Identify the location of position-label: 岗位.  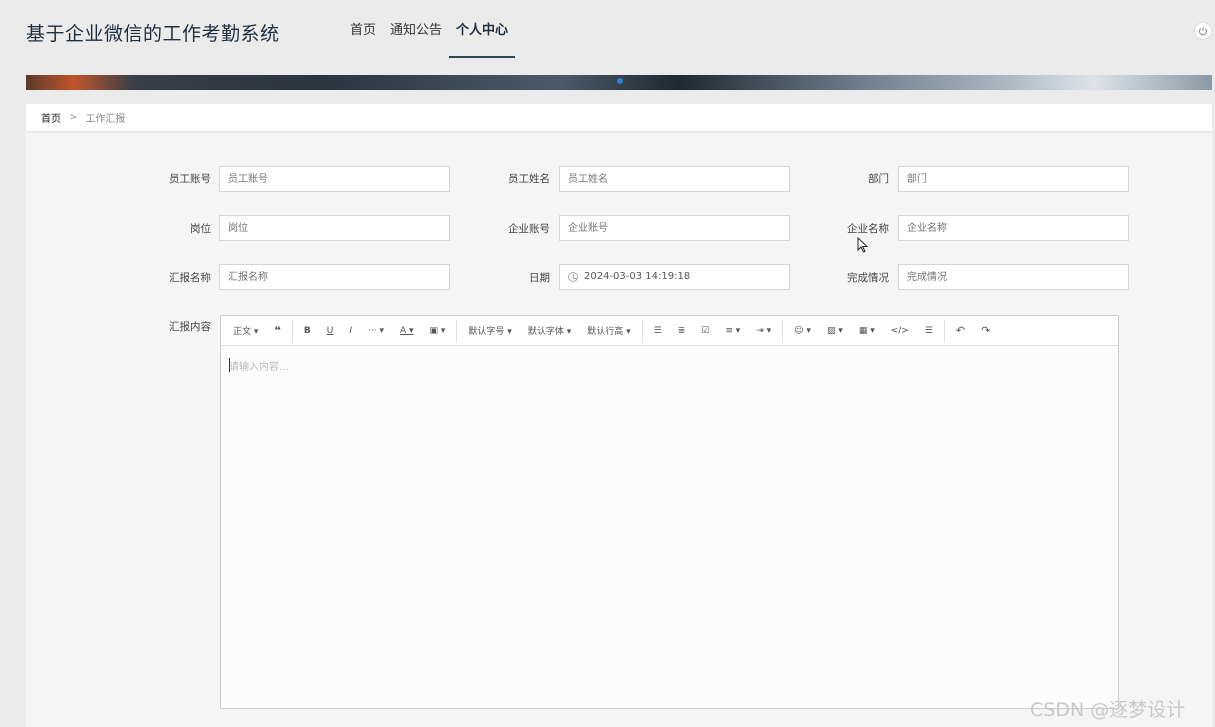
(200, 229).